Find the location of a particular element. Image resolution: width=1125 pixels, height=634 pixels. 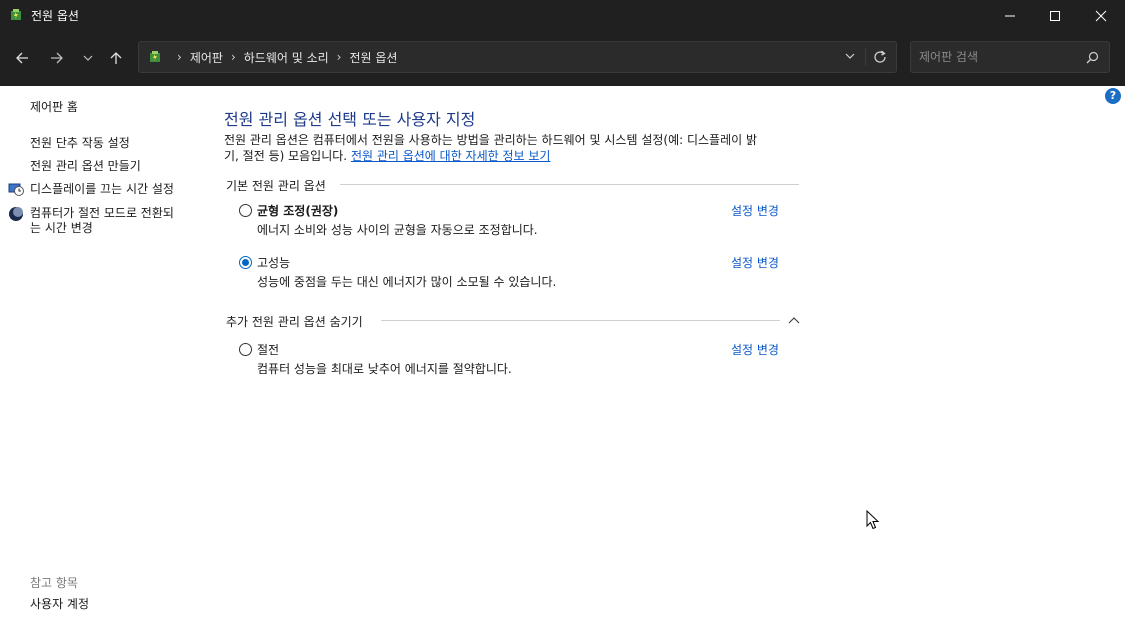

breadcrumb: › 제어판 › 하드웨어 및 소리 › 전원 옵션 is located at coordinates (272, 57).